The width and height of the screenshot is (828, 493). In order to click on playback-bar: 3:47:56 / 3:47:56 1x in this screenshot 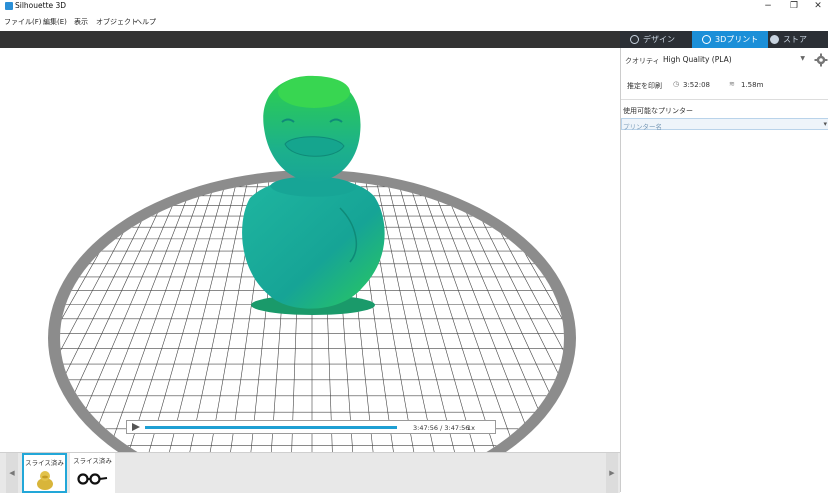, I will do `click(311, 427)`.